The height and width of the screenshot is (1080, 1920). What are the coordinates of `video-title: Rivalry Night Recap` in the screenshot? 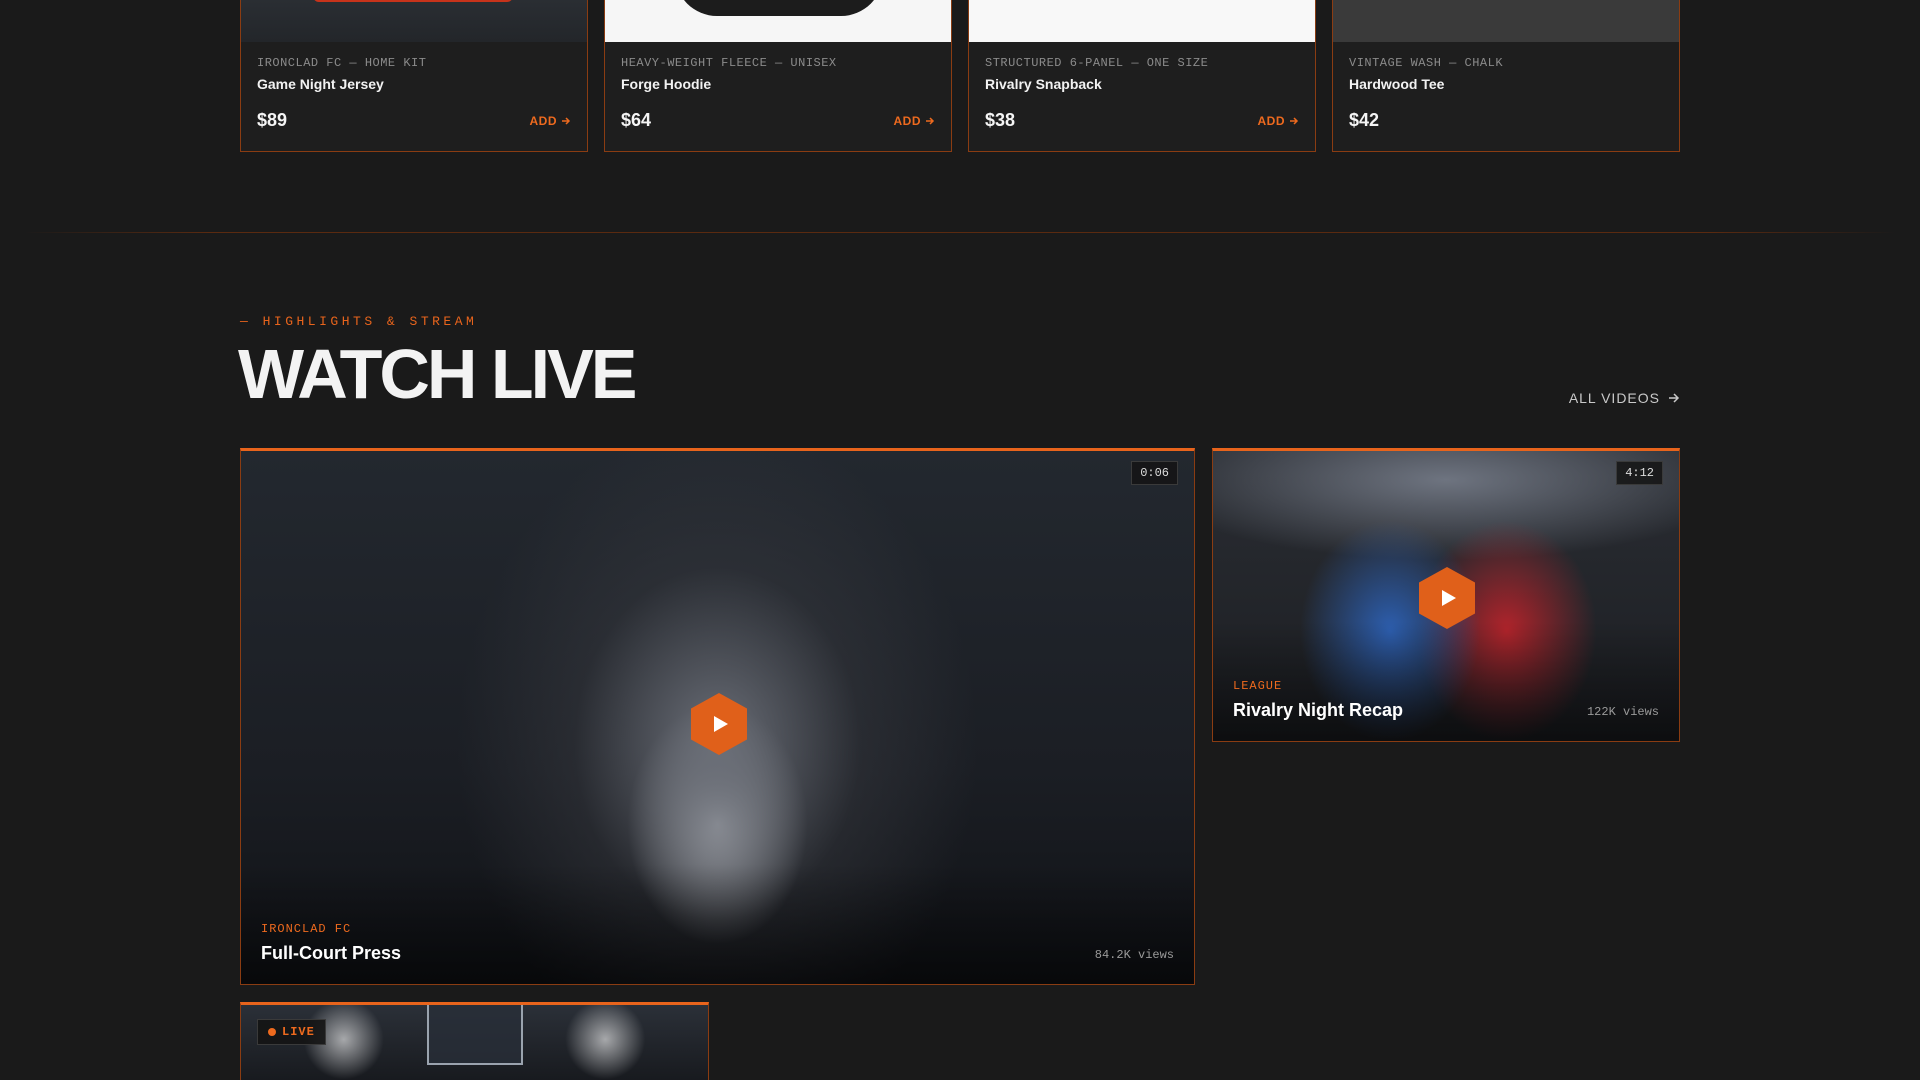 It's located at (1318, 710).